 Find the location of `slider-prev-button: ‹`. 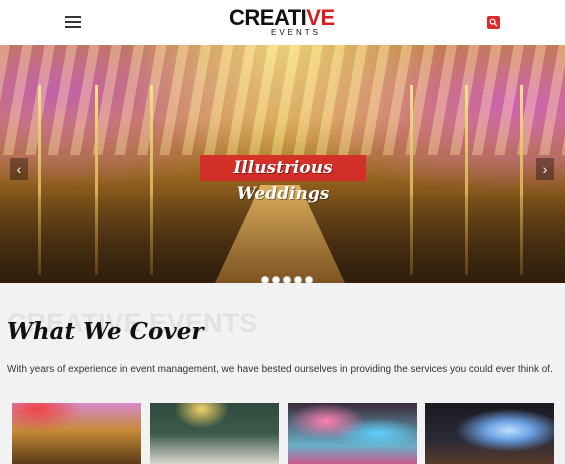

slider-prev-button: ‹ is located at coordinates (19, 169).